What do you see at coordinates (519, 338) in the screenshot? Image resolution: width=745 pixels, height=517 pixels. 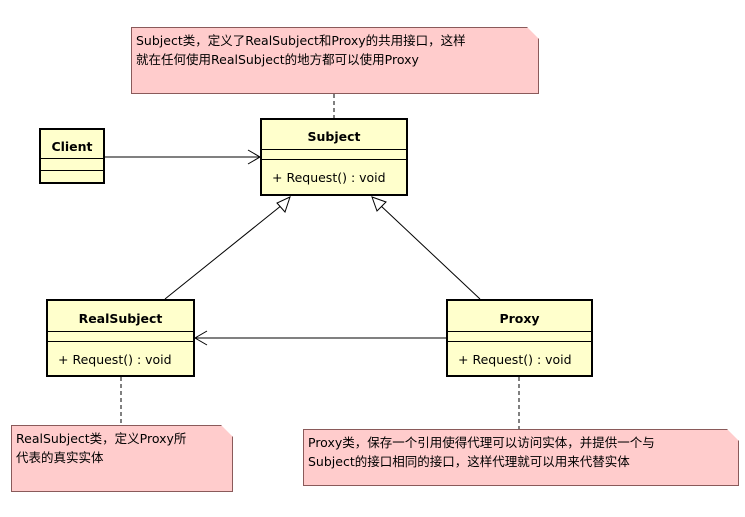 I see `proxy-class: Proxy + Request() : void` at bounding box center [519, 338].